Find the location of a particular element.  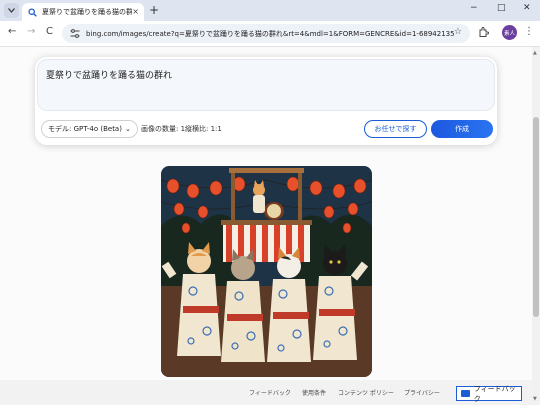

profile-avatar: 素人 is located at coordinates (509, 32).